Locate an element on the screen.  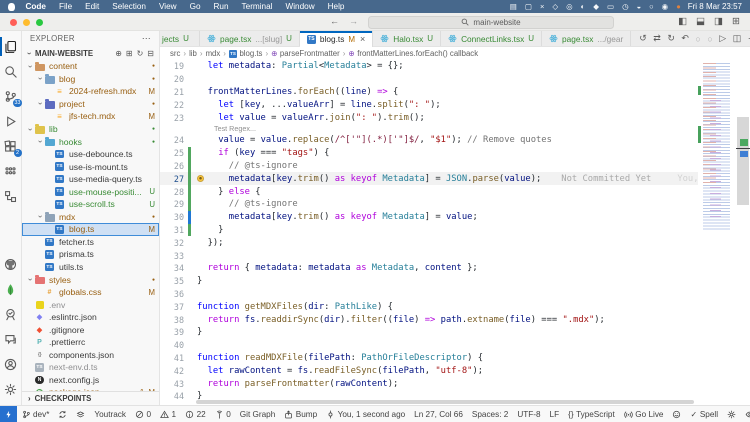
tree-item-mdx: › mdx ● is located at coordinates (90, 217).